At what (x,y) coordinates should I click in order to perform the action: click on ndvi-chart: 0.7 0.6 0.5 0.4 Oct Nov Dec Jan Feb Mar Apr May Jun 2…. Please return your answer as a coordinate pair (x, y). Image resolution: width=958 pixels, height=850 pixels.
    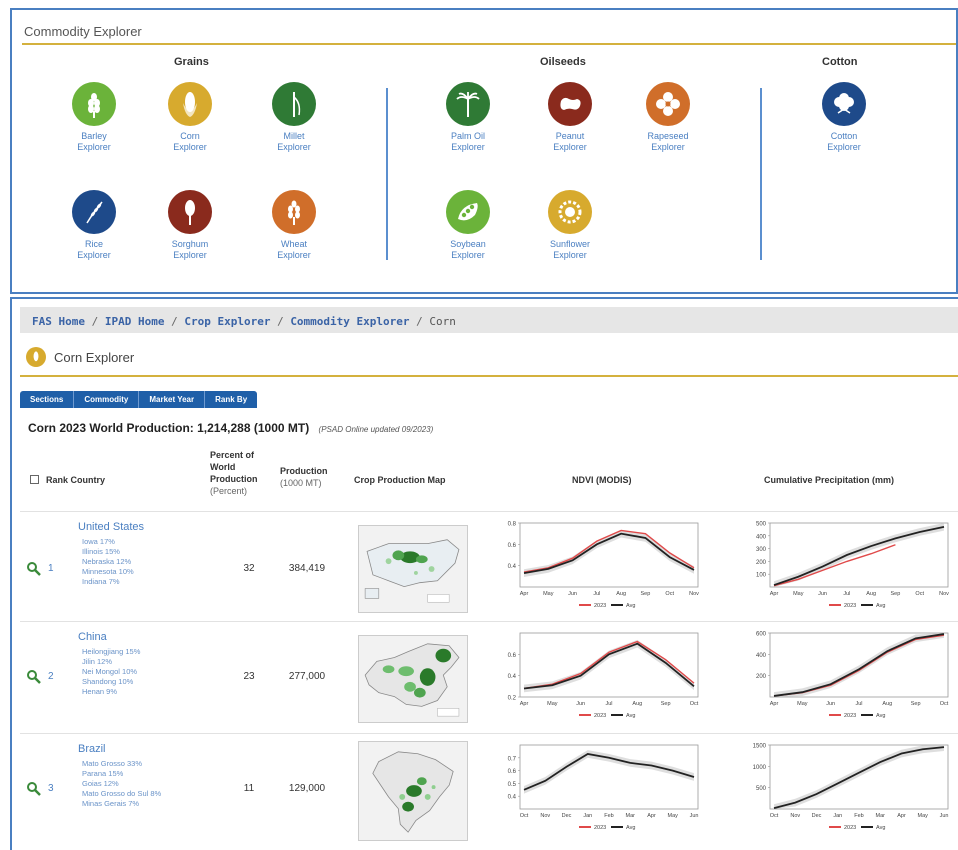
    Looking at the image, I should click on (597, 789).